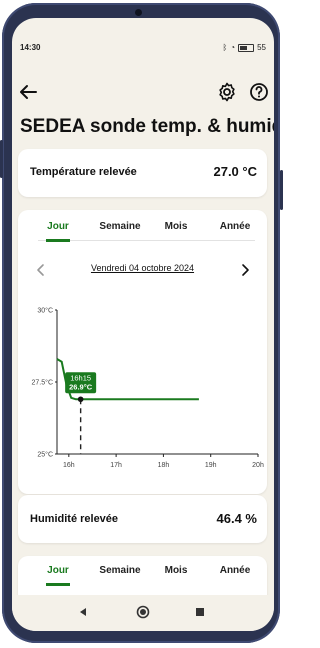 This screenshot has height=648, width=320. I want to click on x-tick-label: 16h, so click(69, 465).